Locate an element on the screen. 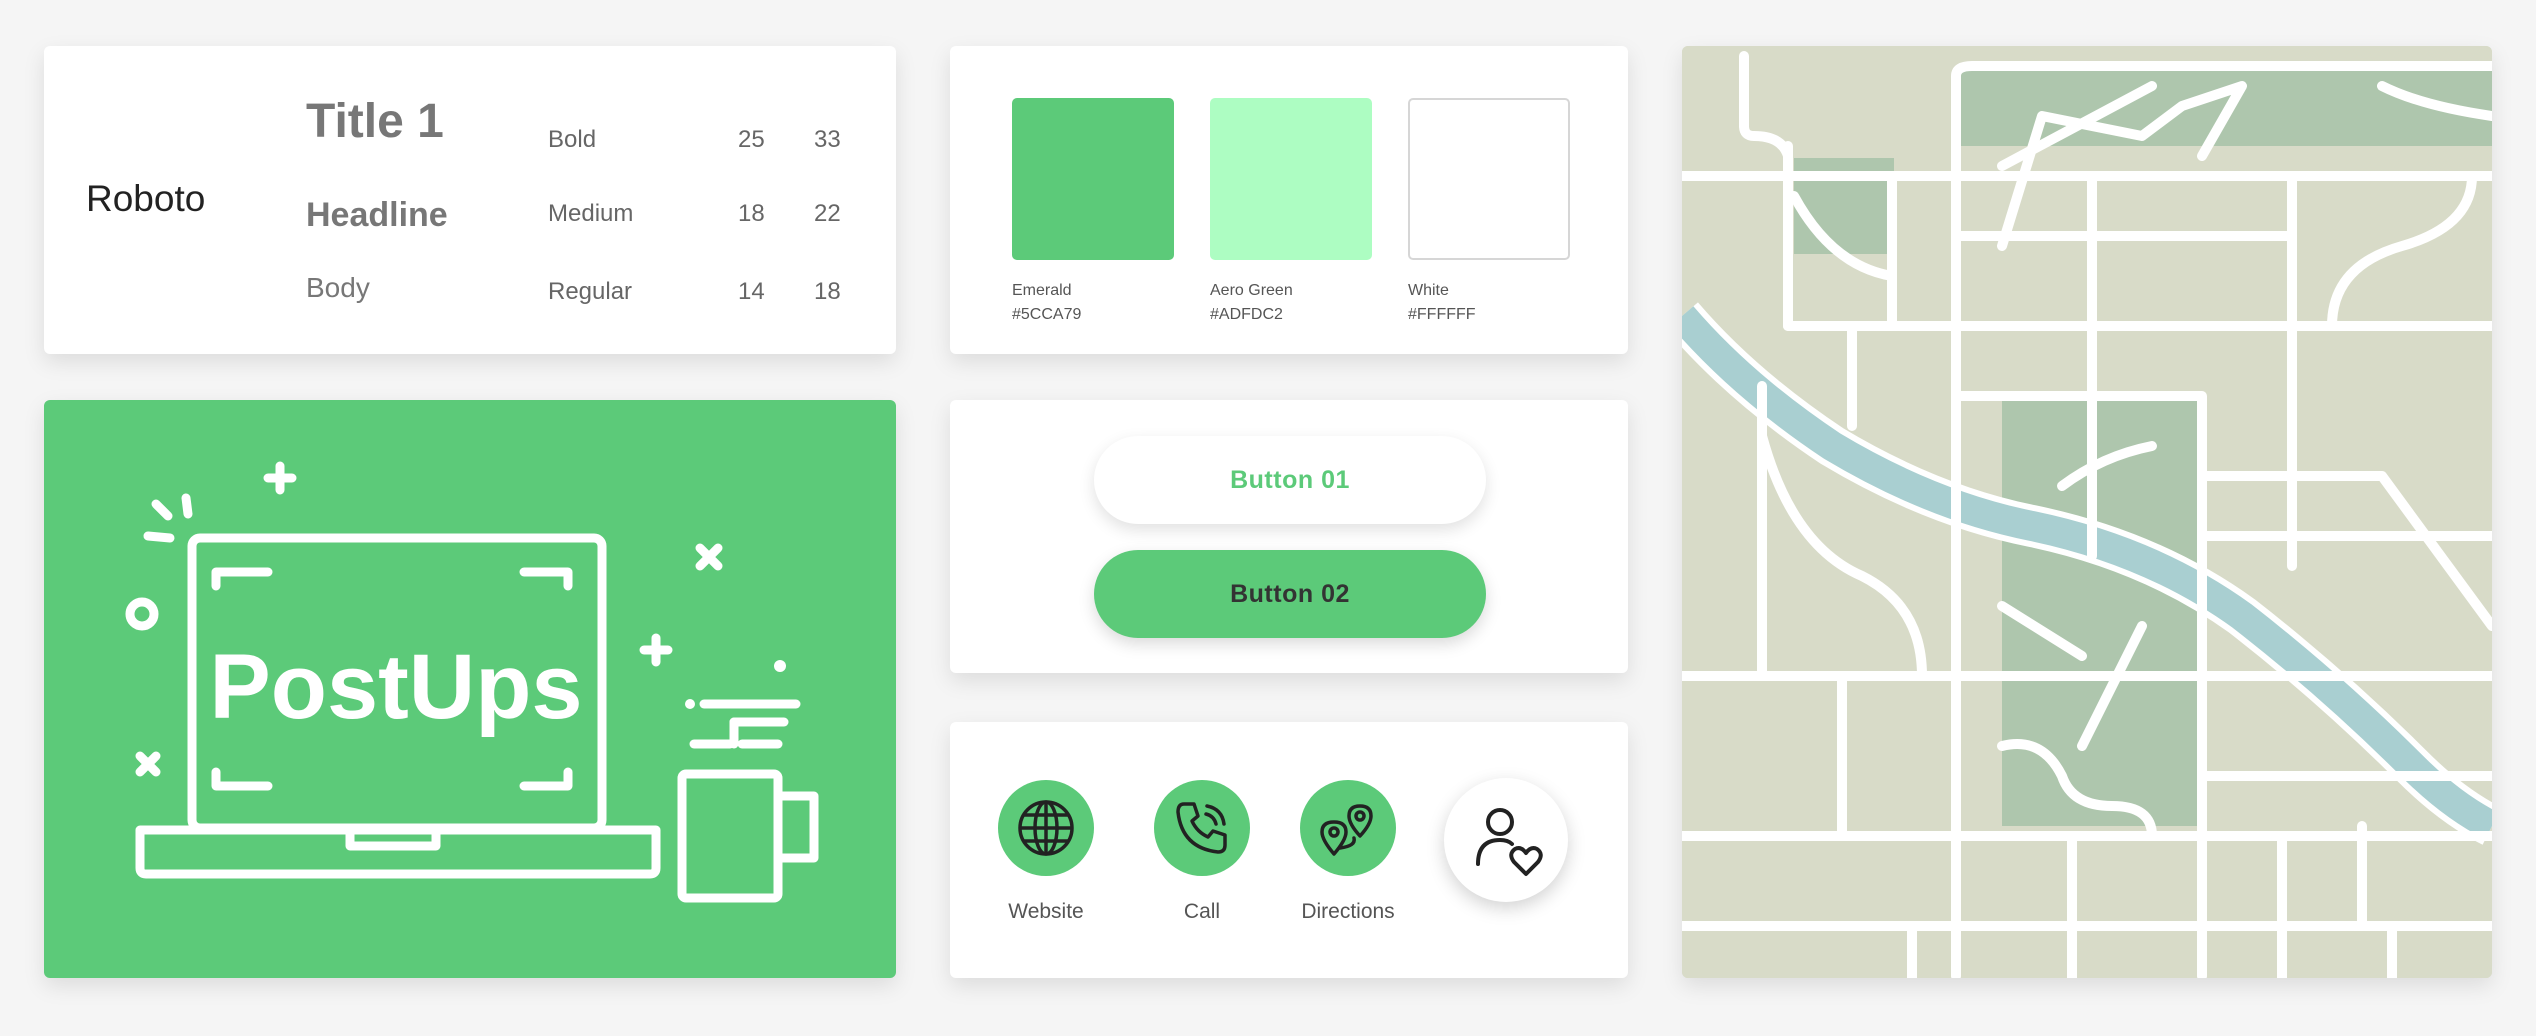  style-body: Body is located at coordinates (338, 287).